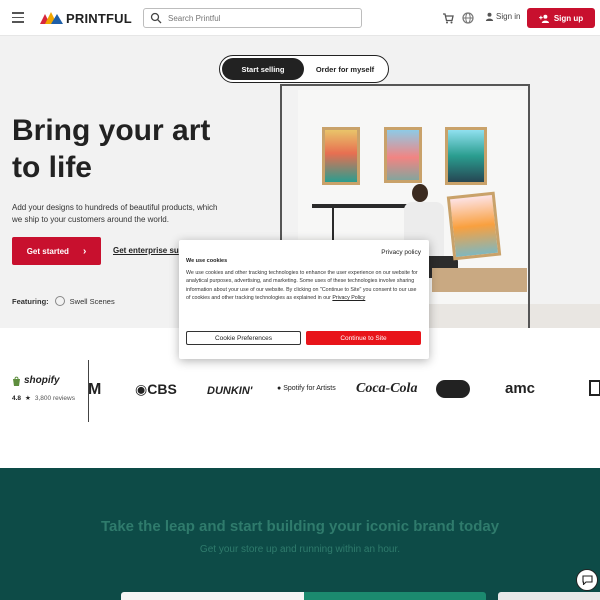 The width and height of the screenshot is (600, 600). What do you see at coordinates (84, 251) in the screenshot?
I see `chevron-right-icon: ›` at bounding box center [84, 251].